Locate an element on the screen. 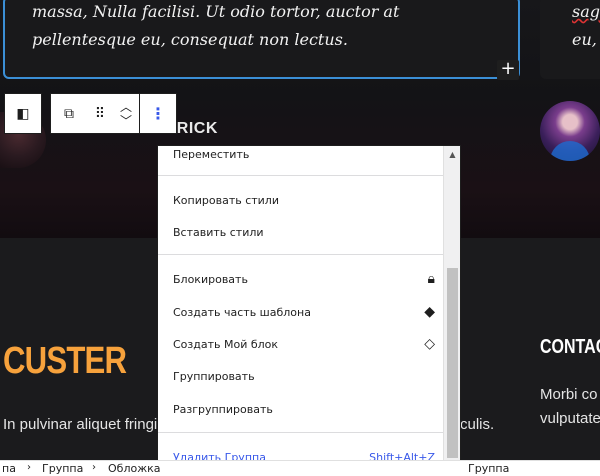 This screenshot has width=600, height=476. avatar is located at coordinates (570, 131).